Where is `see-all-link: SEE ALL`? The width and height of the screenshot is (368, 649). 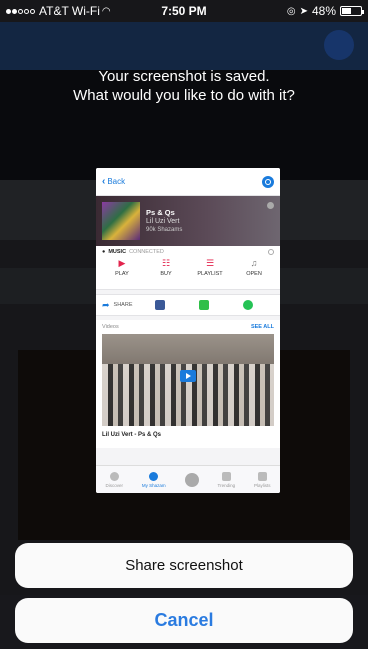
see-all-link: SEE ALL is located at coordinates (262, 327).